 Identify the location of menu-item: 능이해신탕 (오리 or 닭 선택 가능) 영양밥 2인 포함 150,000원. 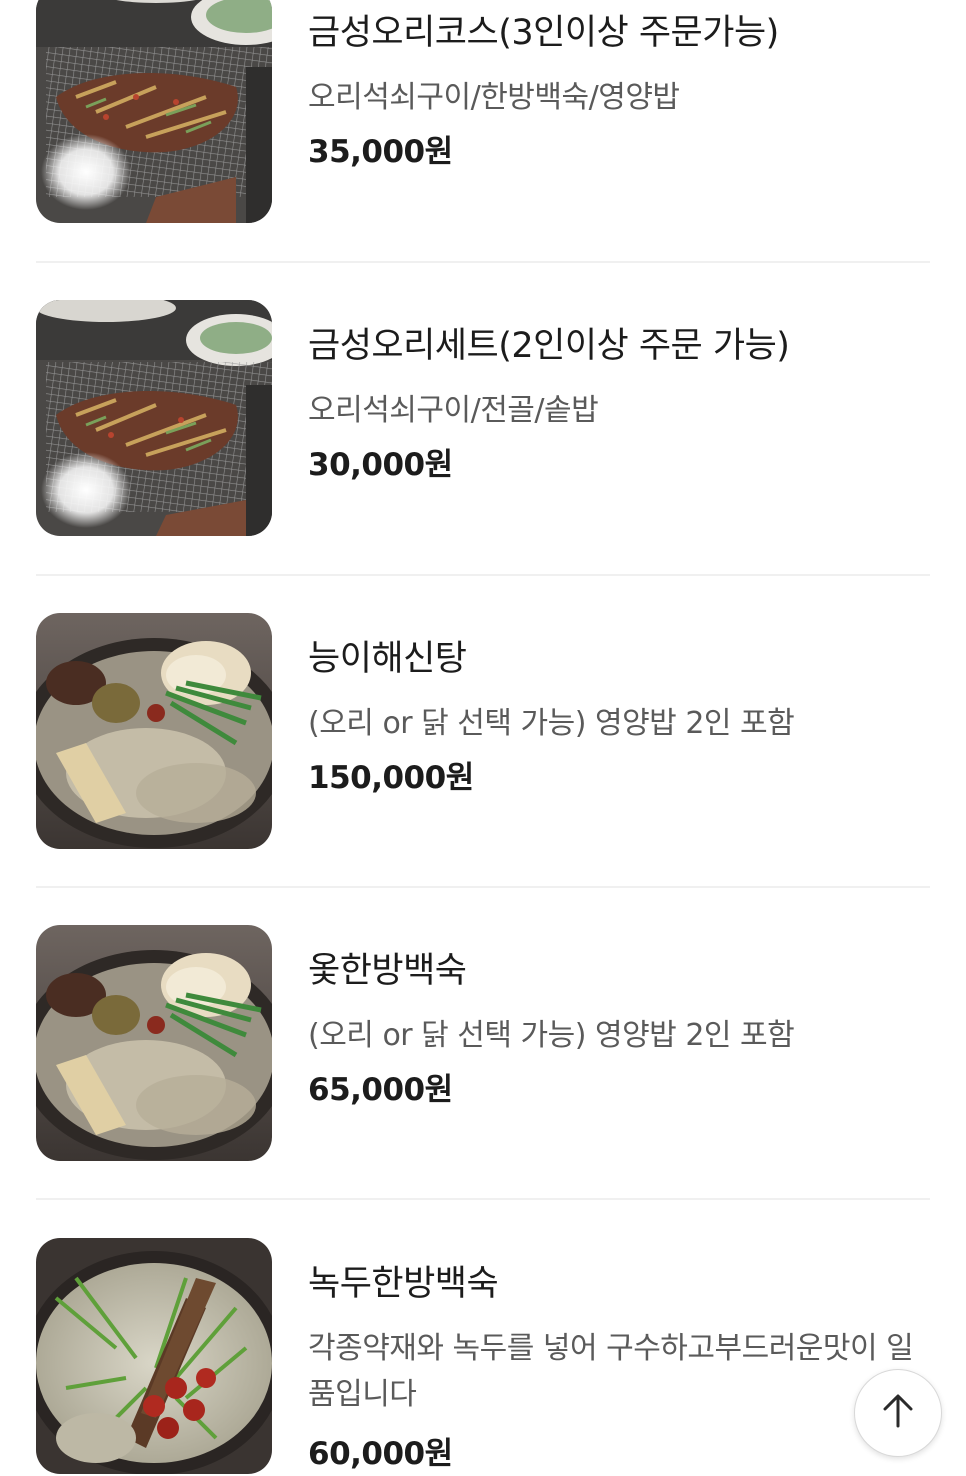
(483, 731).